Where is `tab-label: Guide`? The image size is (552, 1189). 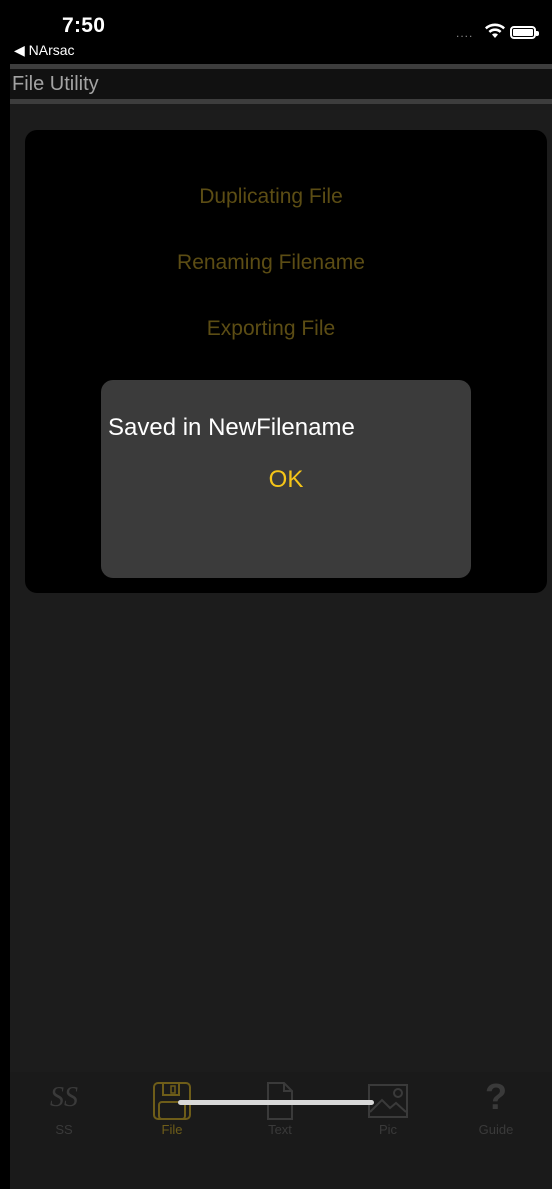 tab-label: Guide is located at coordinates (496, 1129).